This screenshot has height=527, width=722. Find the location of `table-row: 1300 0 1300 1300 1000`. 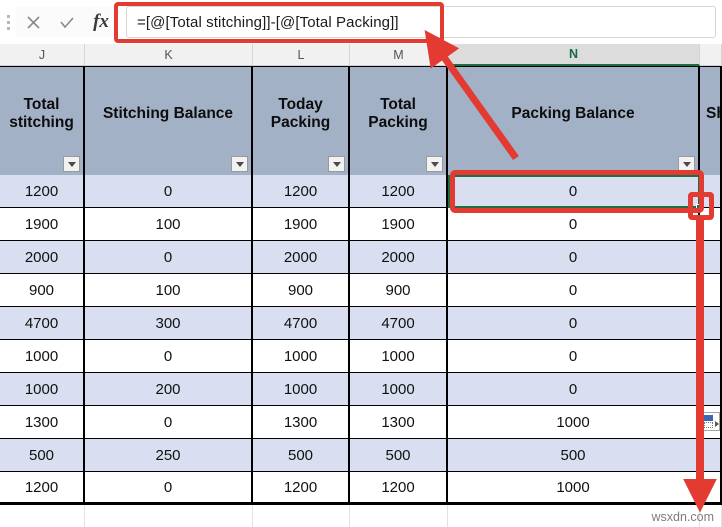

table-row: 1300 0 1300 1300 1000 is located at coordinates (361, 422).